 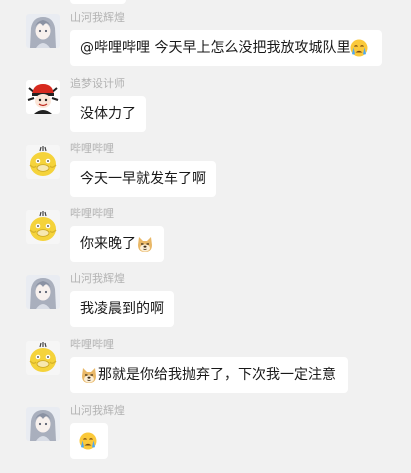 What do you see at coordinates (97, 84) in the screenshot?
I see `sender-name: 追梦设计师` at bounding box center [97, 84].